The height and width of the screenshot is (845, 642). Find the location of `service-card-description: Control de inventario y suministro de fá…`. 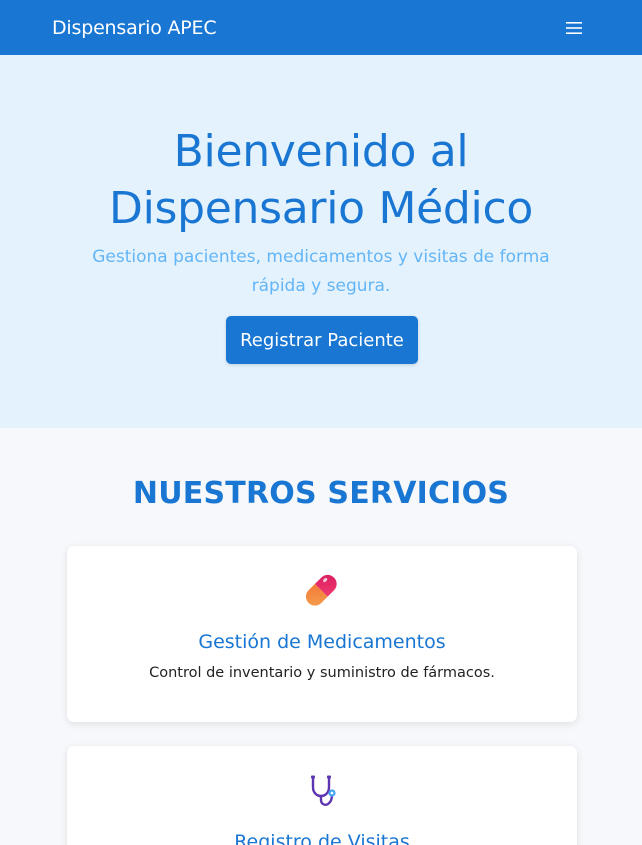

service-card-description: Control de inventario y suministro de fá… is located at coordinates (322, 673).